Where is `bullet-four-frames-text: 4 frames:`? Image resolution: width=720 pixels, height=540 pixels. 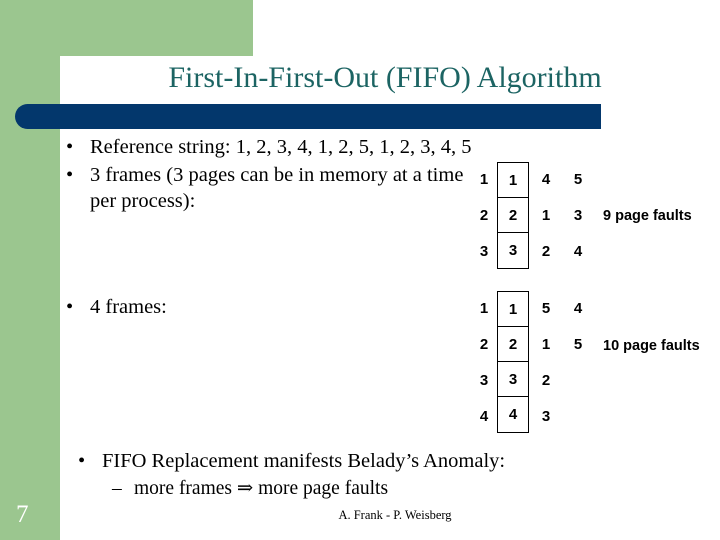
bullet-four-frames-text: 4 frames: is located at coordinates (128, 307).